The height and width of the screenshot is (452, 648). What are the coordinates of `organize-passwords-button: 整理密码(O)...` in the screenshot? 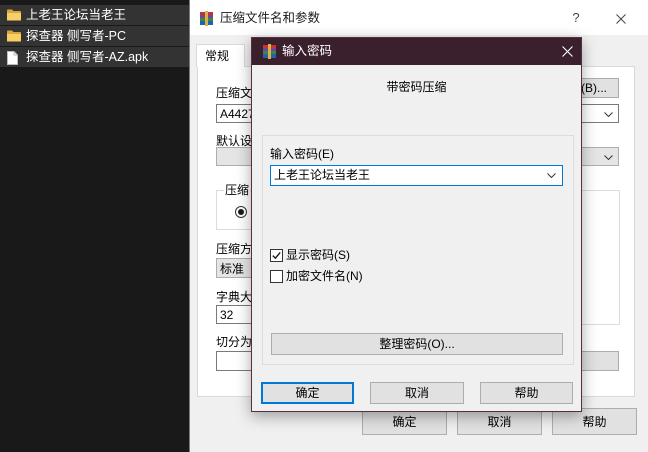 It's located at (417, 344).